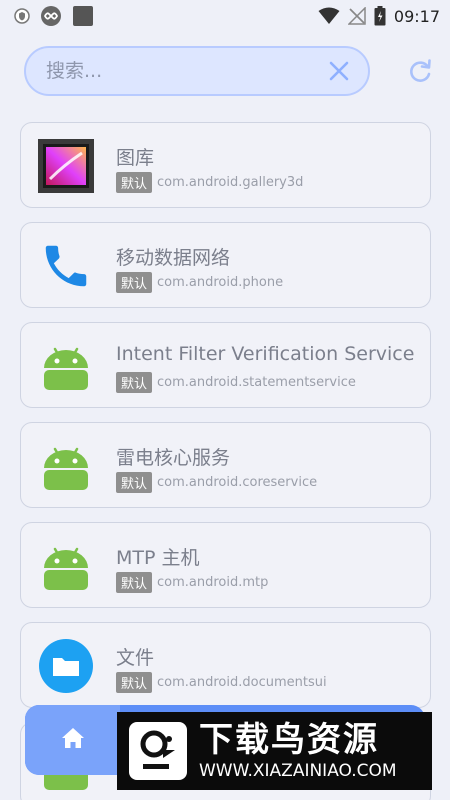 This screenshot has height=800, width=450. I want to click on app-name: 移动数据网络, so click(173, 258).